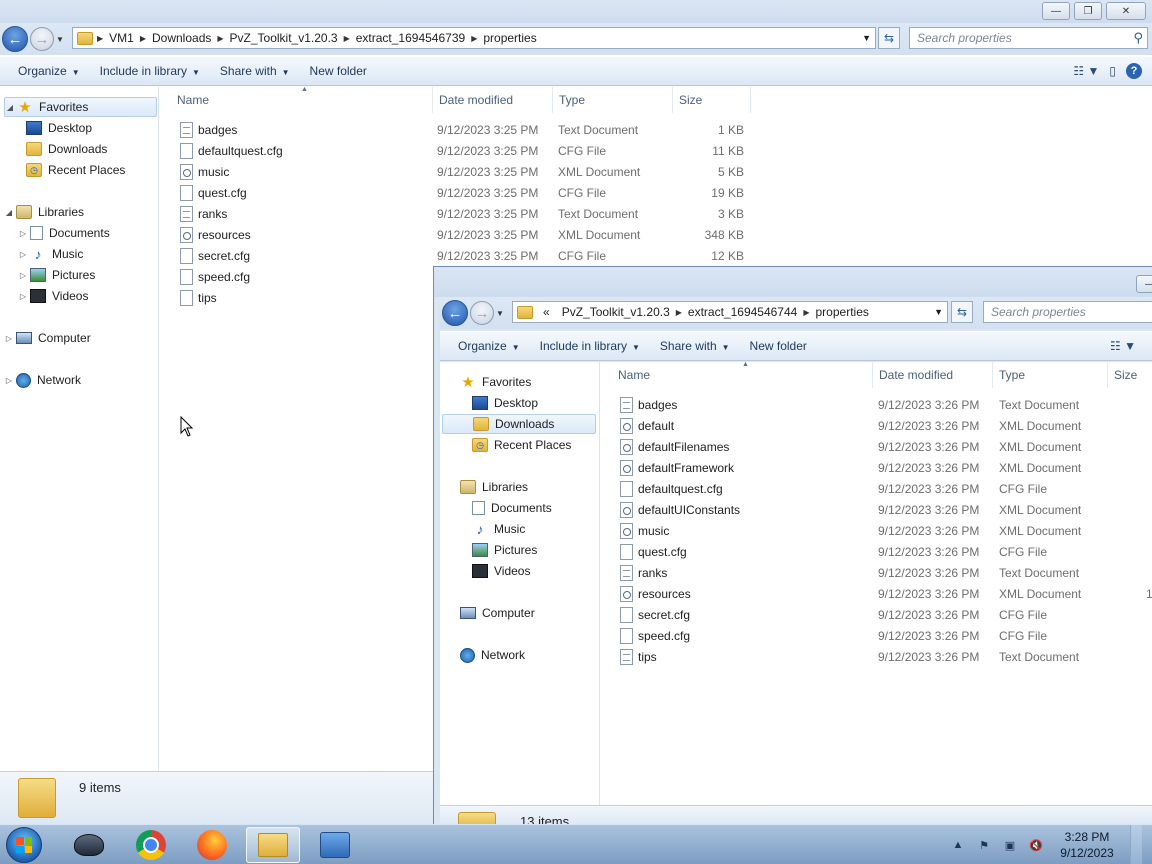 This screenshot has height=864, width=1152. What do you see at coordinates (876, 614) in the screenshot?
I see `file-row: secret.cfg 9/12/2023 3:26 PM CFG File` at bounding box center [876, 614].